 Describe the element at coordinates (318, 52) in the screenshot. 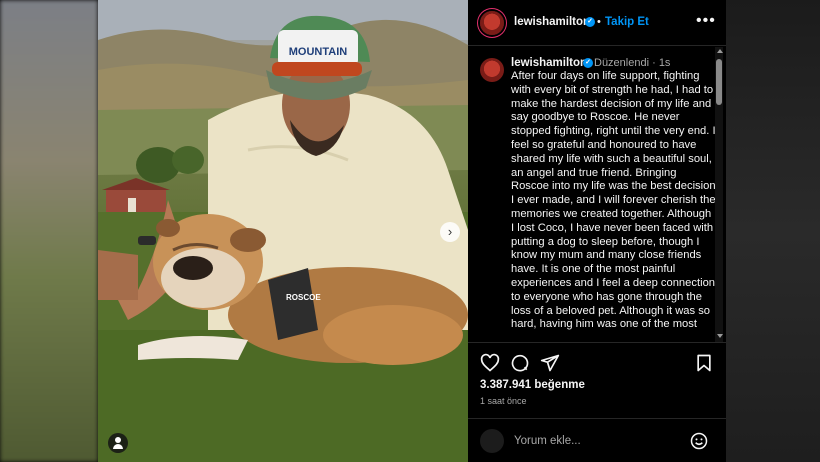

I see `cap-logo-text: MOUNTAIN` at that location.